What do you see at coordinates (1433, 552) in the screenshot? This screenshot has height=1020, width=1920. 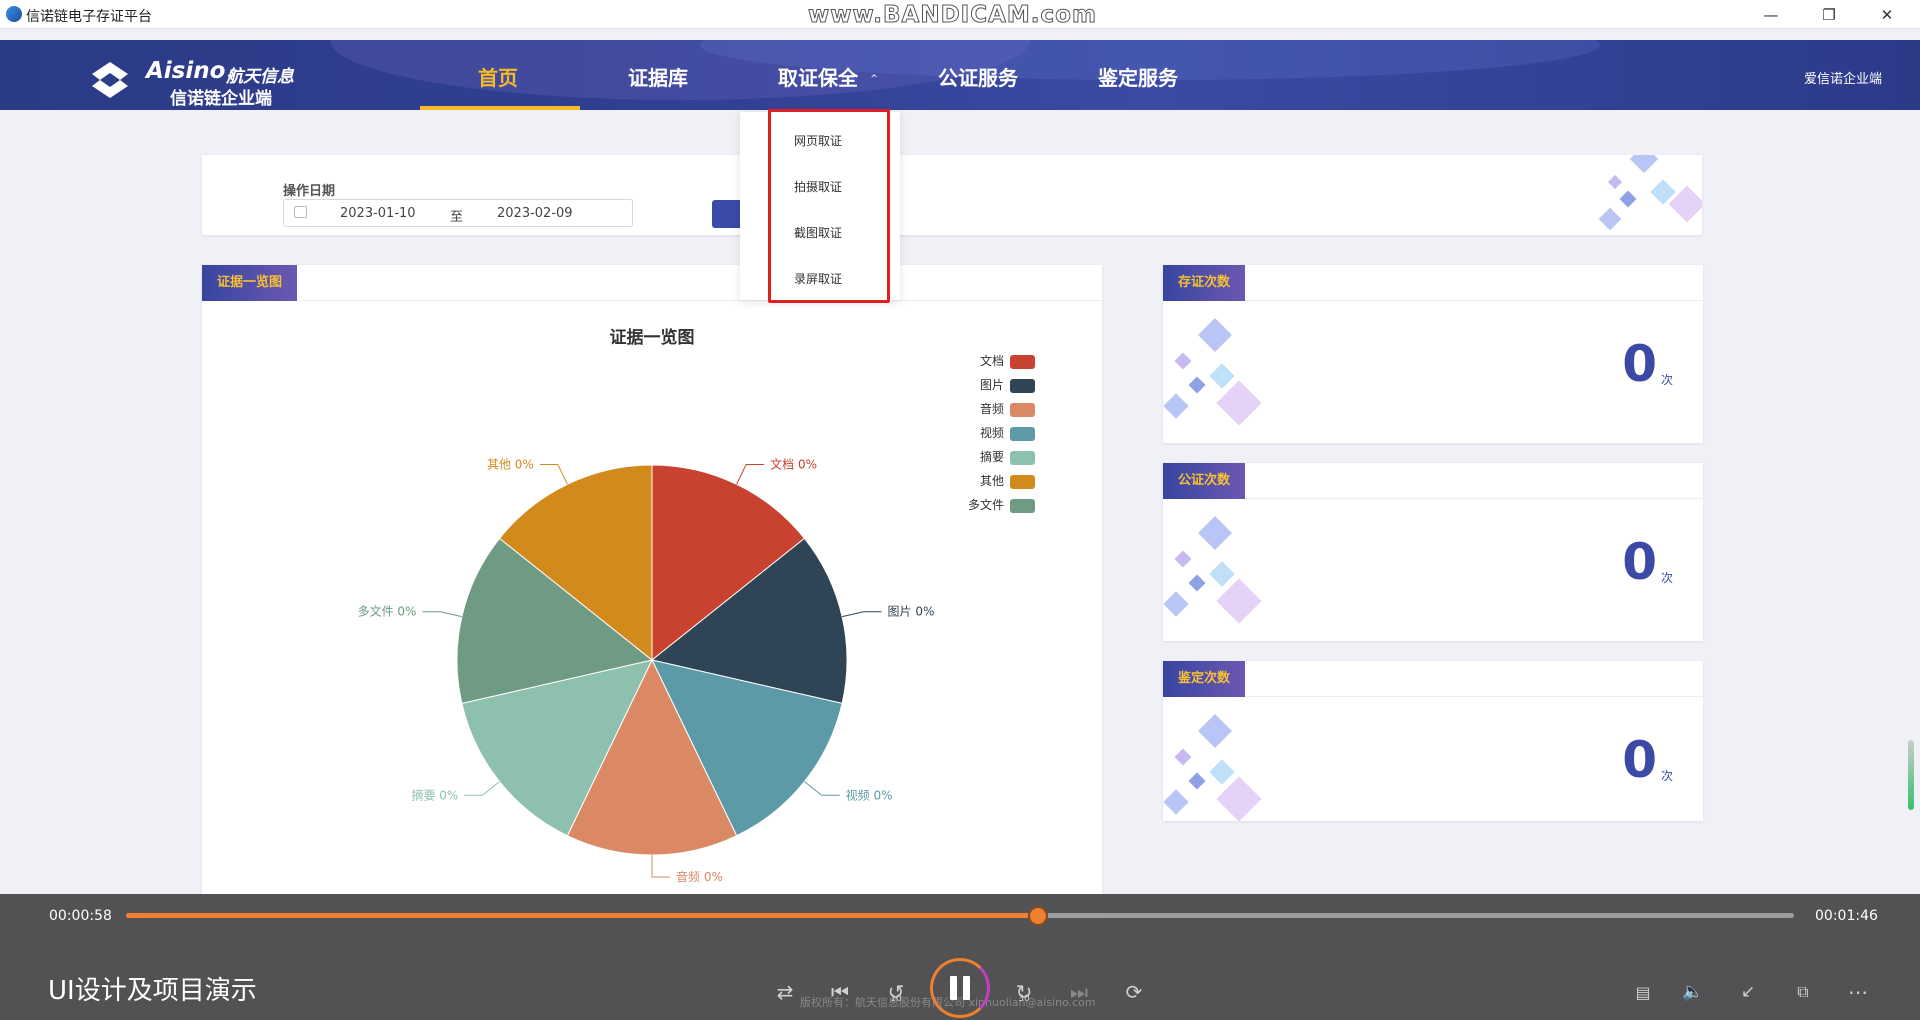 I see `stat-card-notary: 公证次数 0 次` at bounding box center [1433, 552].